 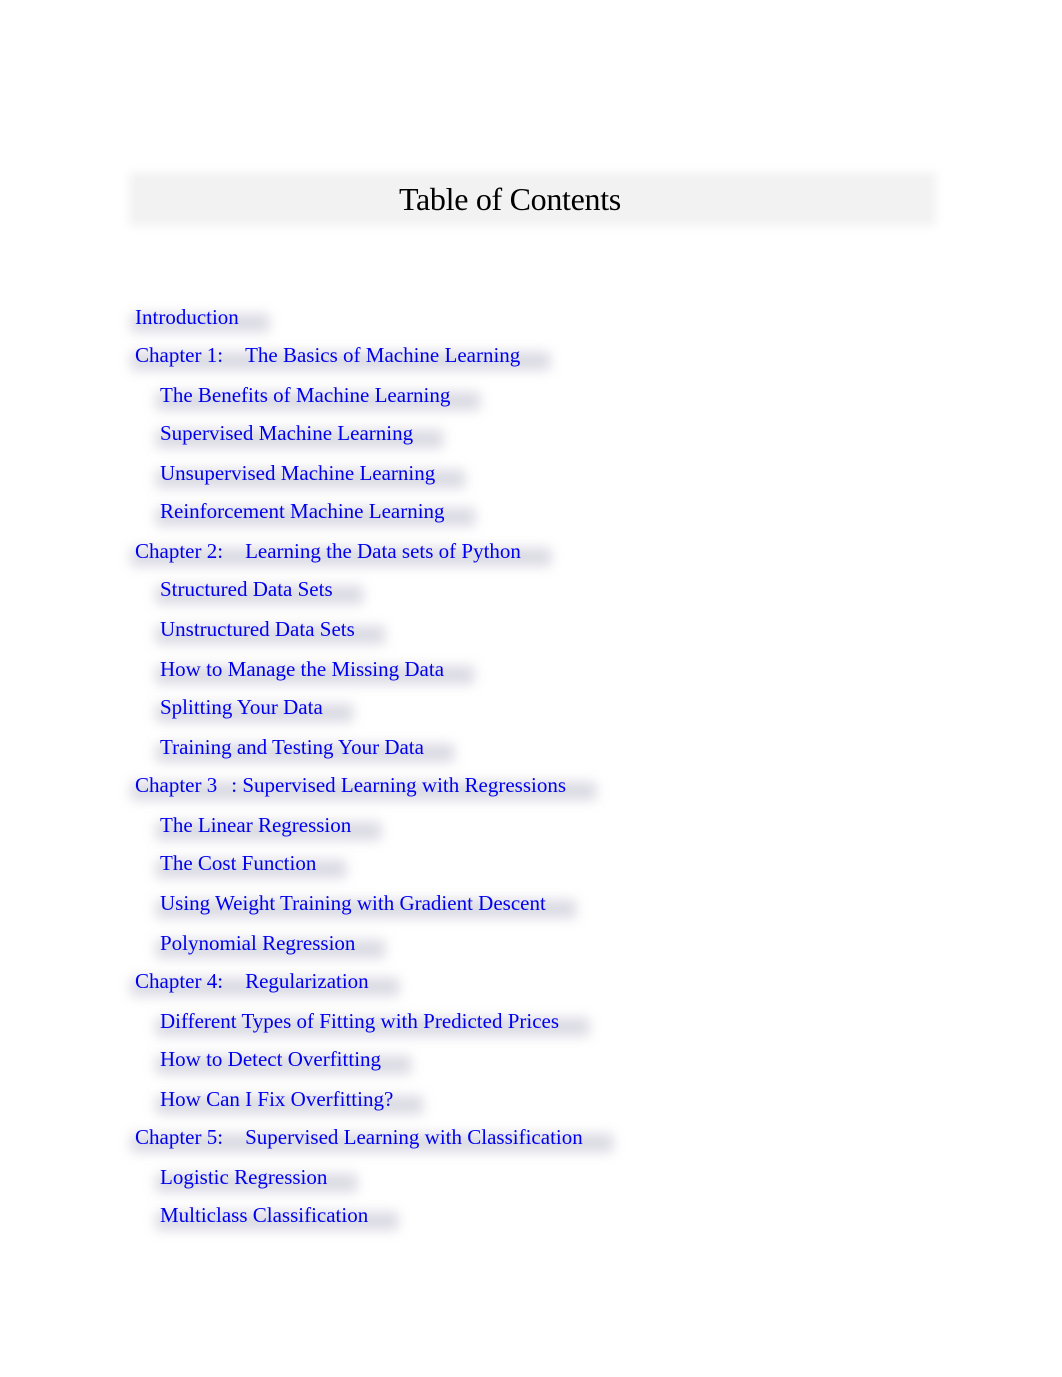 I want to click on toc-section-link: How to Detect Overfitting, so click(x=284, y=1060).